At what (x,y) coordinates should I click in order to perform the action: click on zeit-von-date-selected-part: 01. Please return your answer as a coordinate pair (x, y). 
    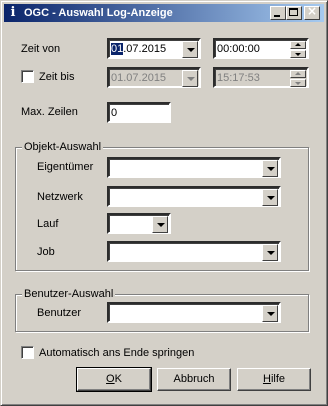
    Looking at the image, I should click on (117, 49).